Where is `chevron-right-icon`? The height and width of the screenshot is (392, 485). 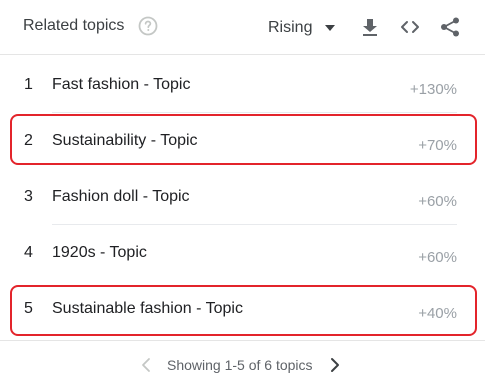 chevron-right-icon is located at coordinates (335, 365).